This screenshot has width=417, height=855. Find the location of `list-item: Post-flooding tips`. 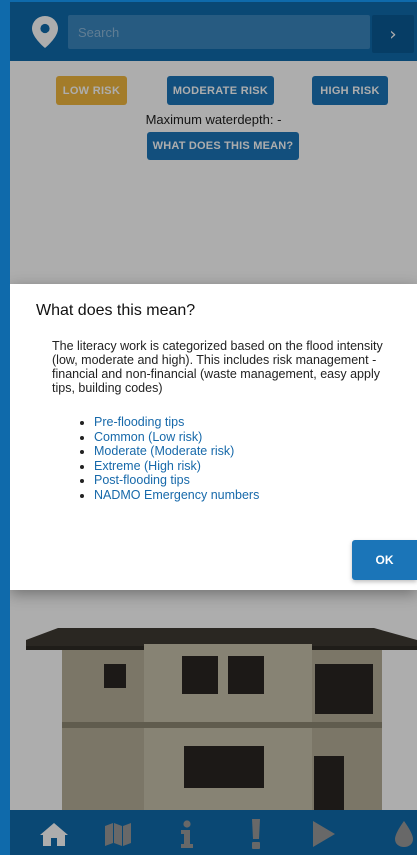

list-item: Post-flooding tips is located at coordinates (176, 480).